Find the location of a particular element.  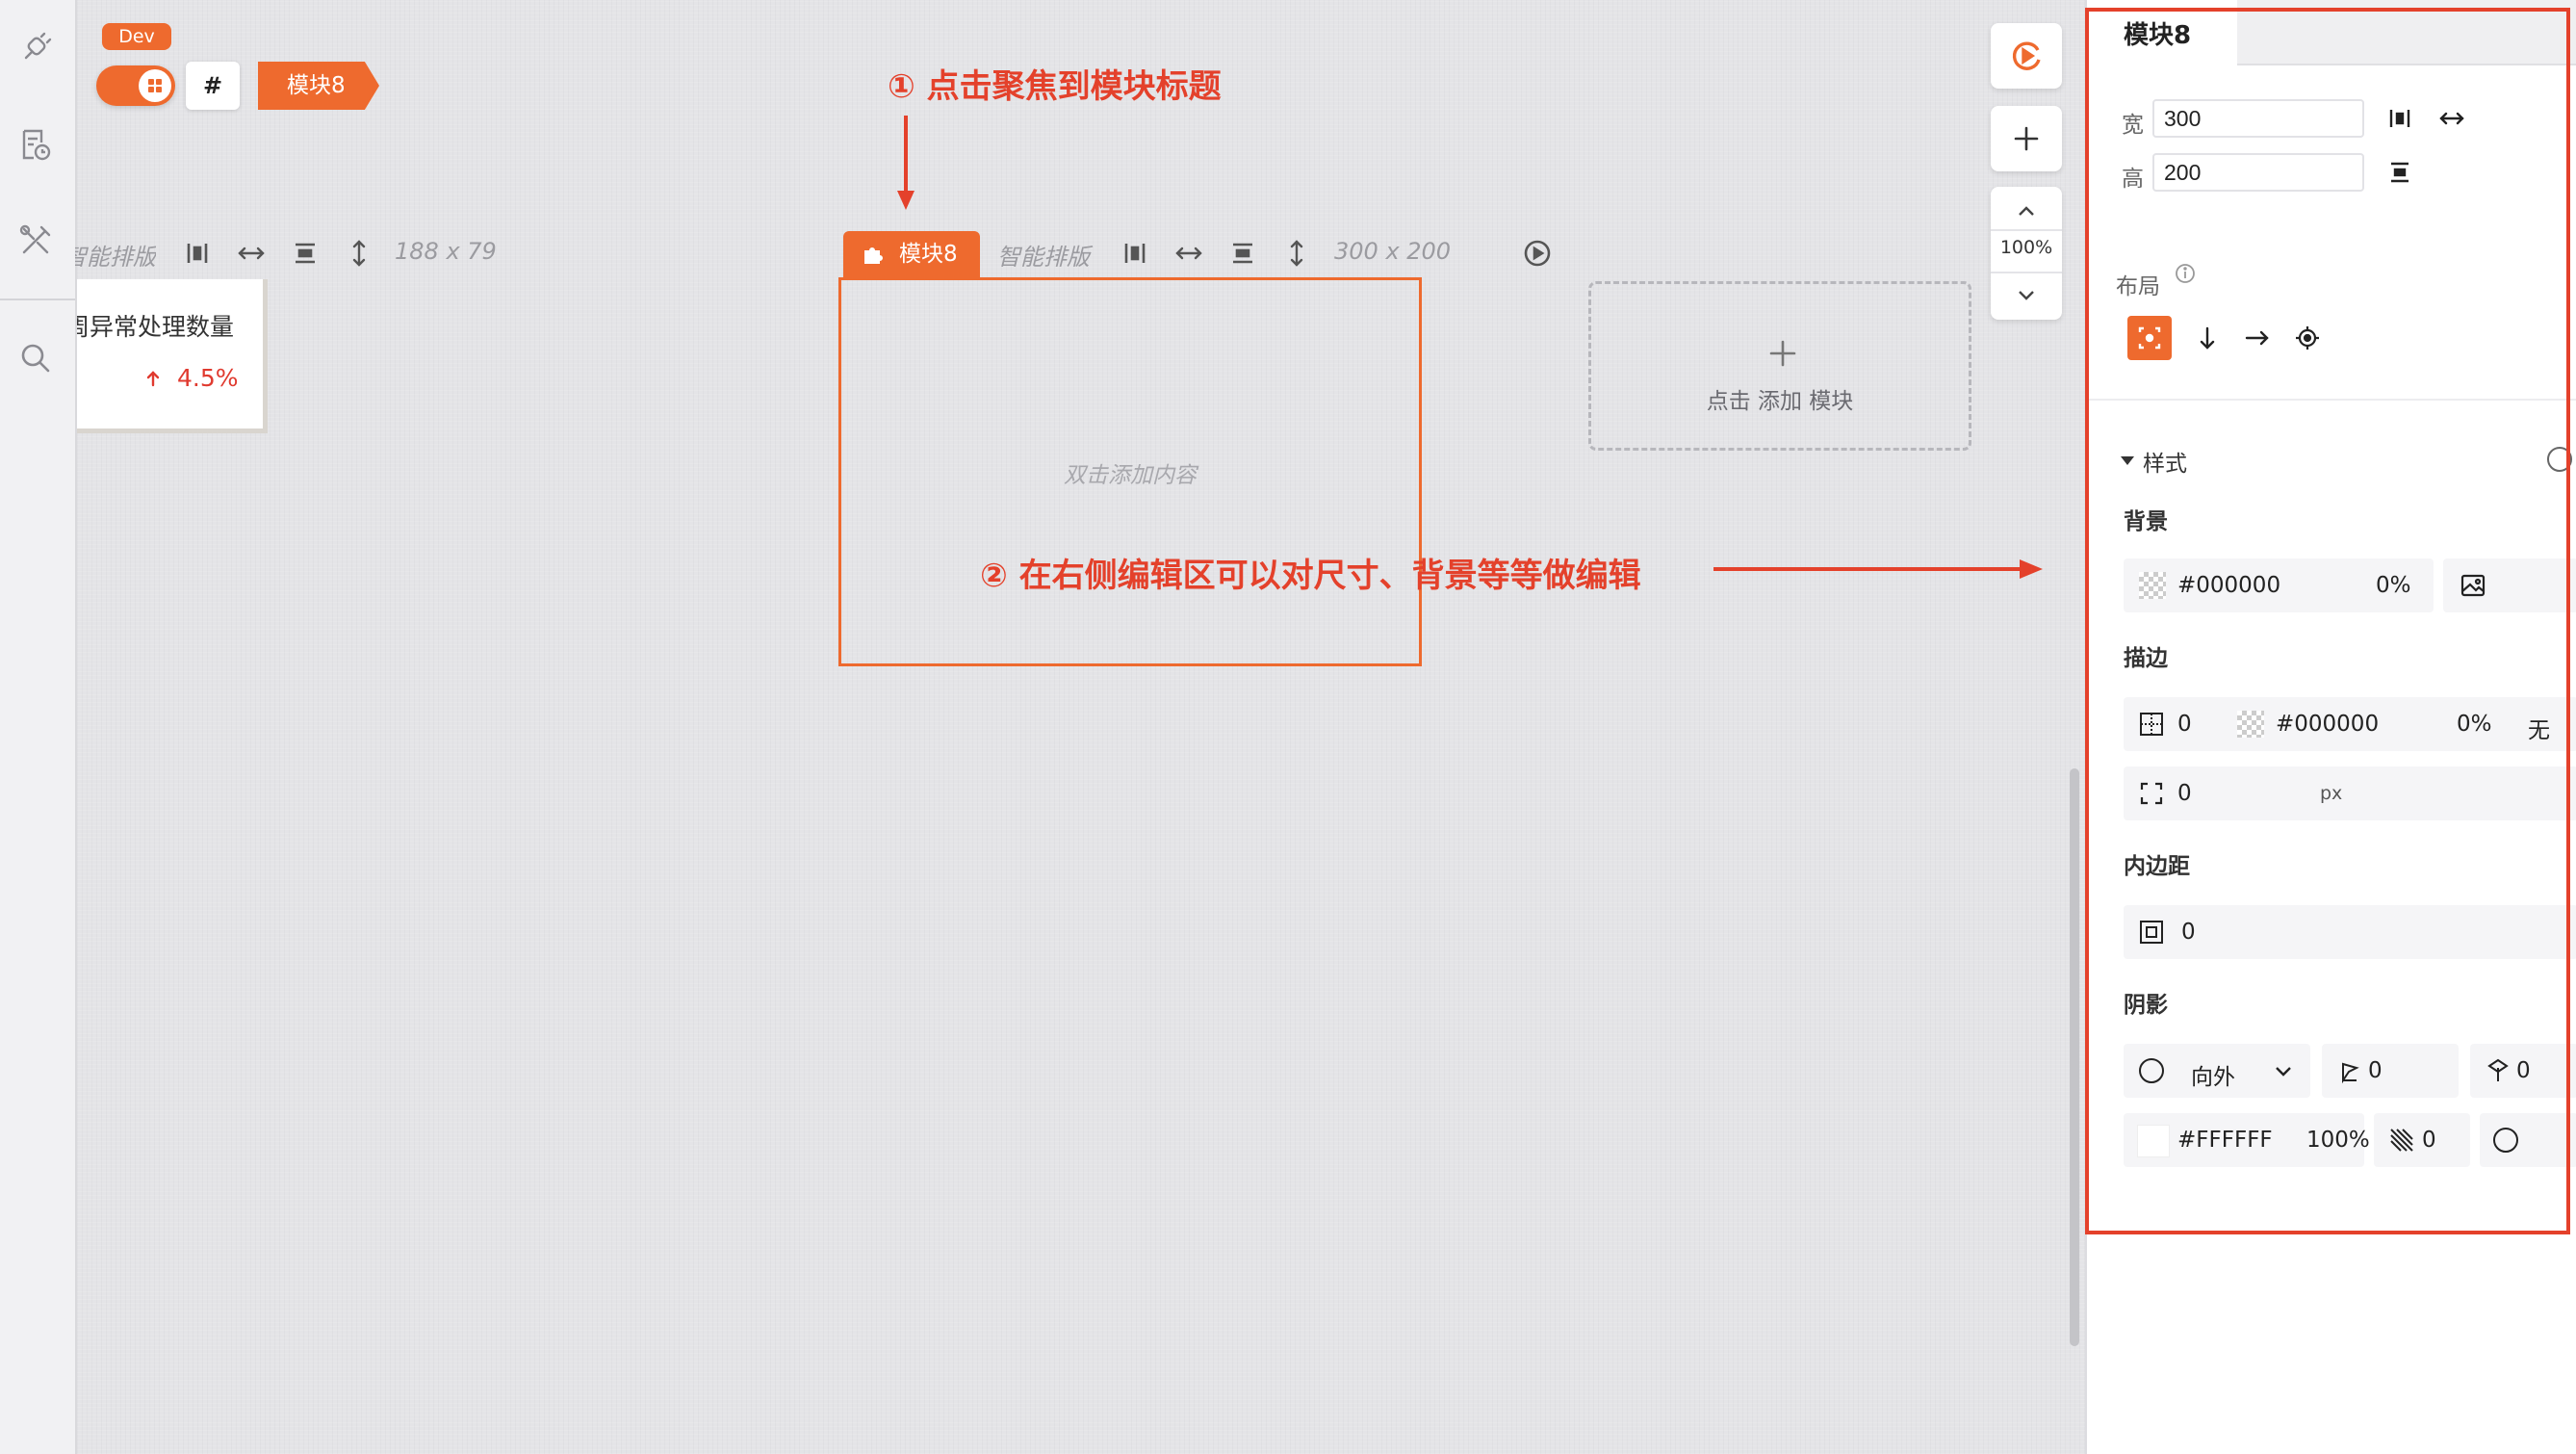

add-button is located at coordinates (2026, 138).